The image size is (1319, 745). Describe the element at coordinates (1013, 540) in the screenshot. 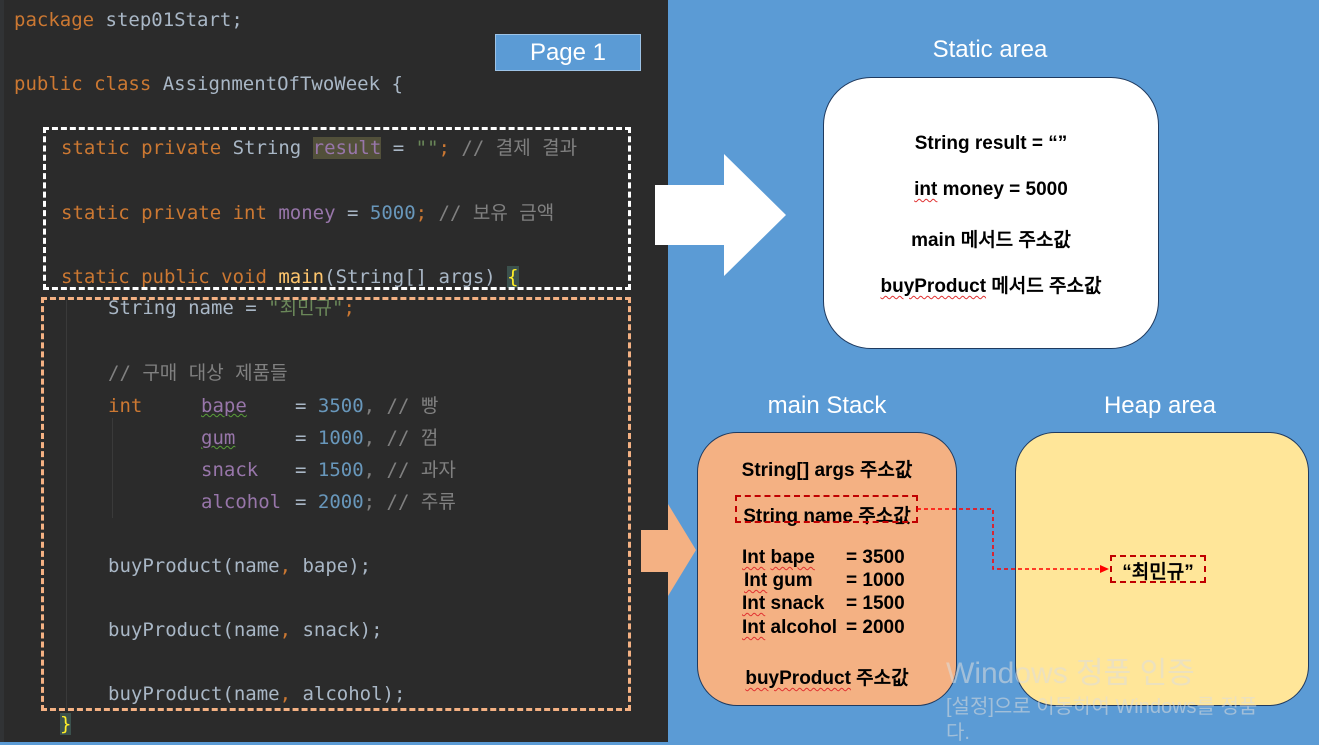

I see `reference-arrow` at that location.